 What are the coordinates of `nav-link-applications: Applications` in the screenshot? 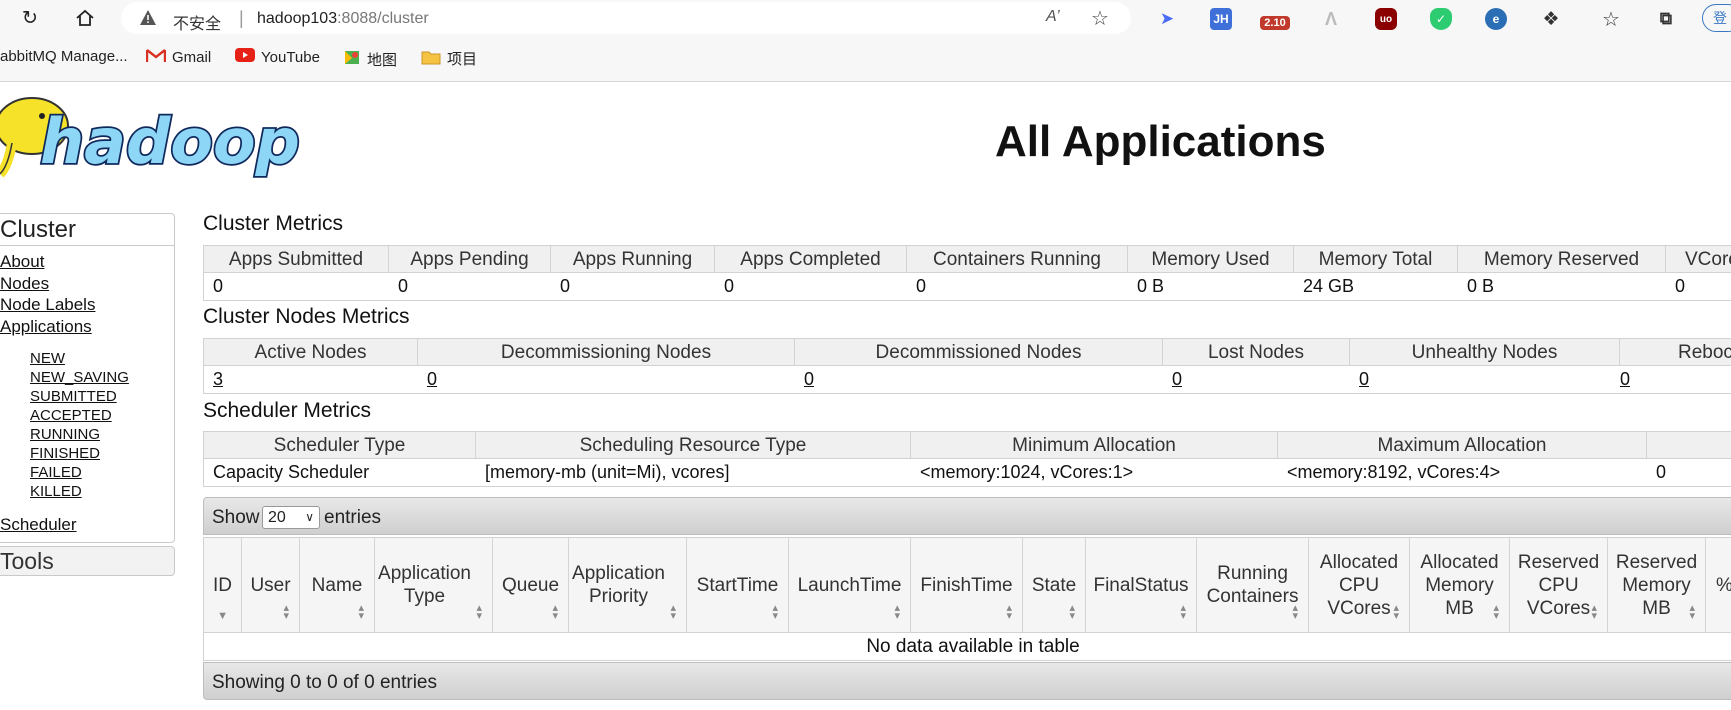 It's located at (87, 327).